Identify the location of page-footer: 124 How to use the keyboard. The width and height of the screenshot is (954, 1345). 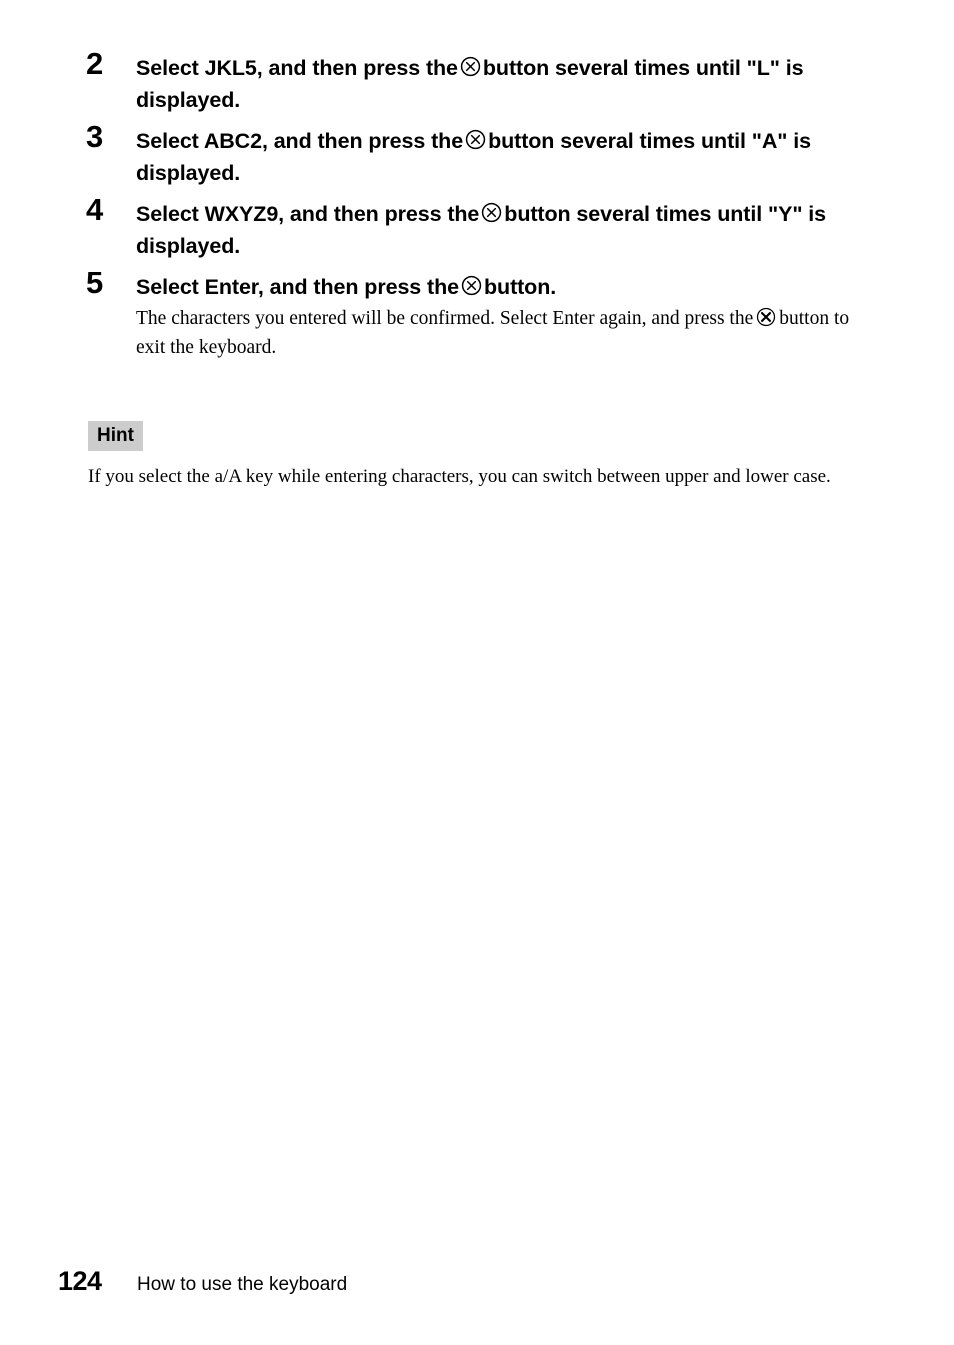
(202, 1283).